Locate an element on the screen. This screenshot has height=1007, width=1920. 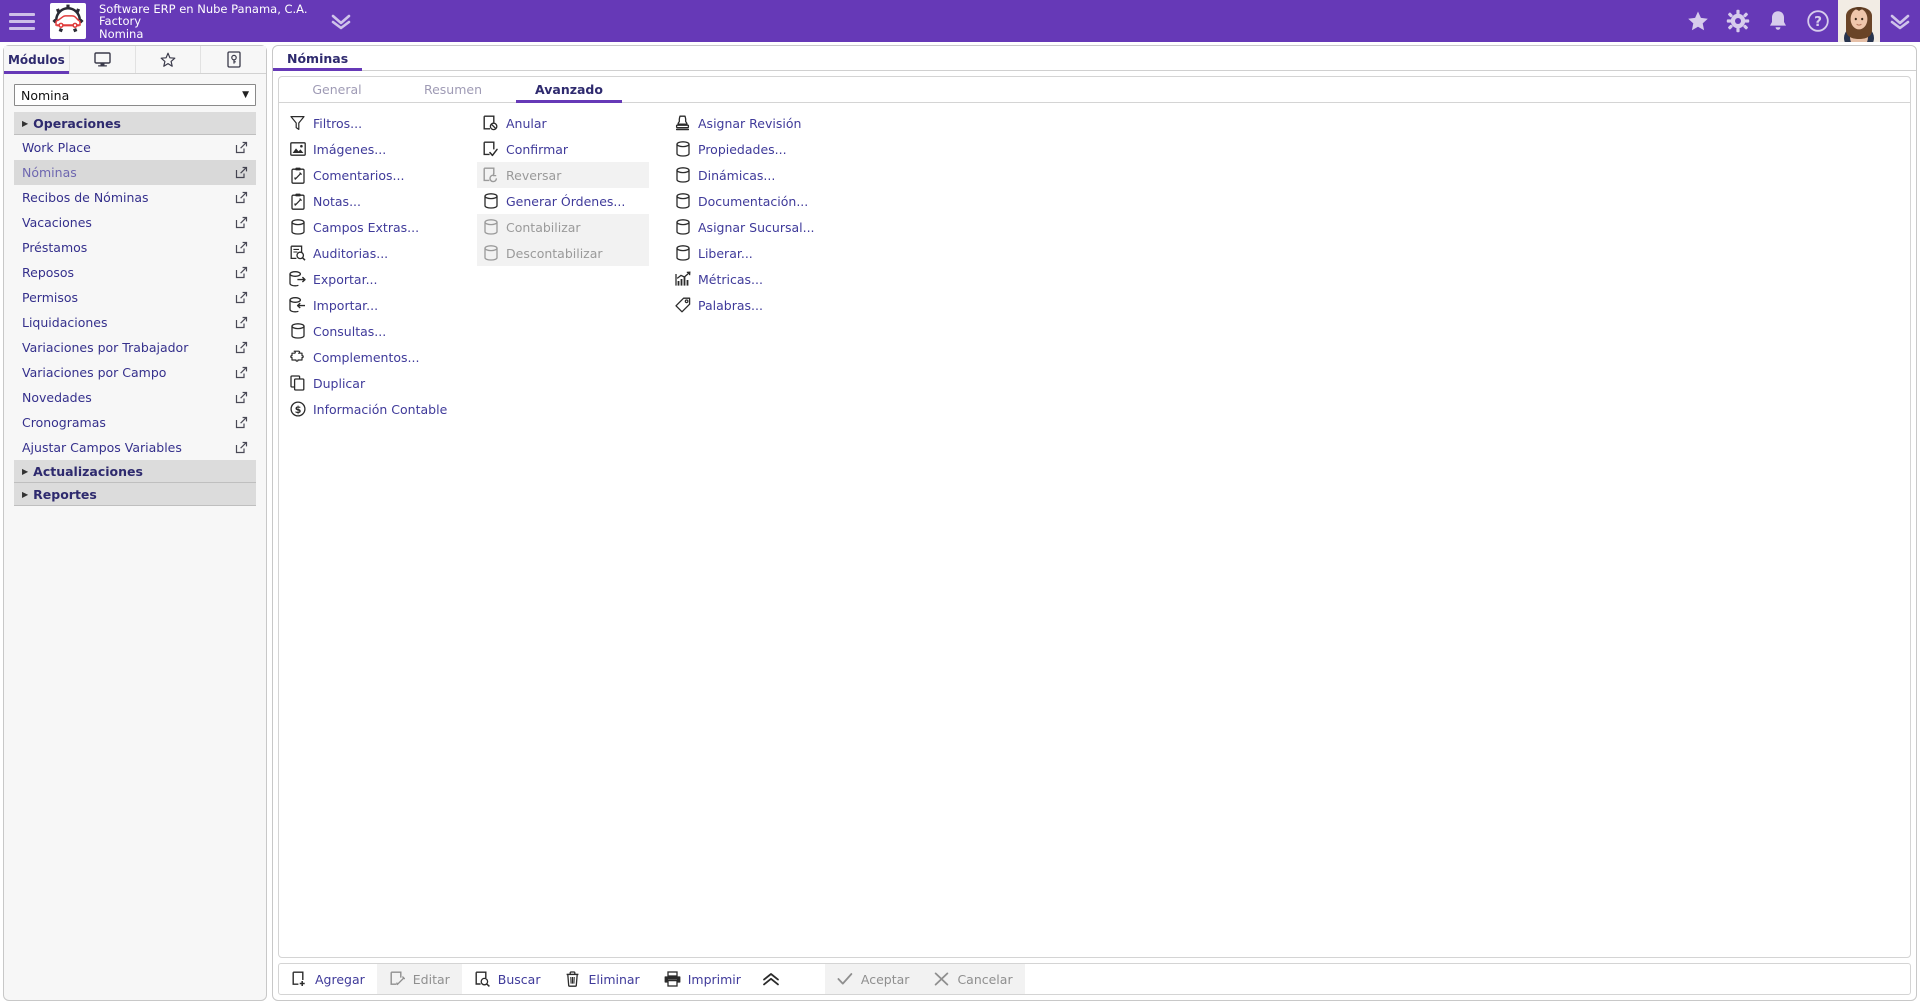
sidebar-tab-favorites is located at coordinates (168, 59).